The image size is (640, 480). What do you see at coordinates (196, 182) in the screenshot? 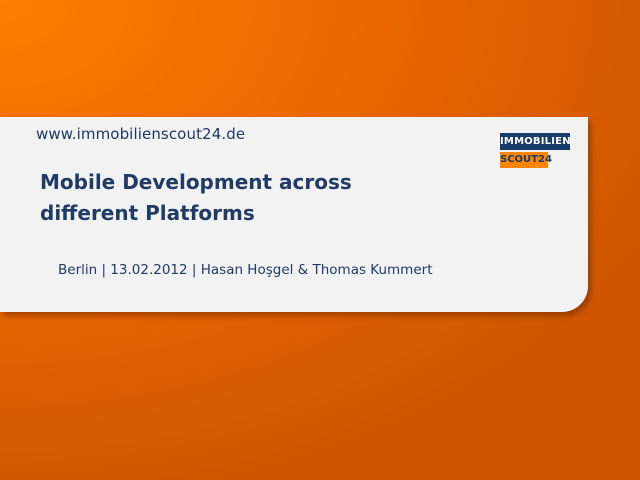
I see `slide-title-line-1: Mobile Development across` at bounding box center [196, 182].